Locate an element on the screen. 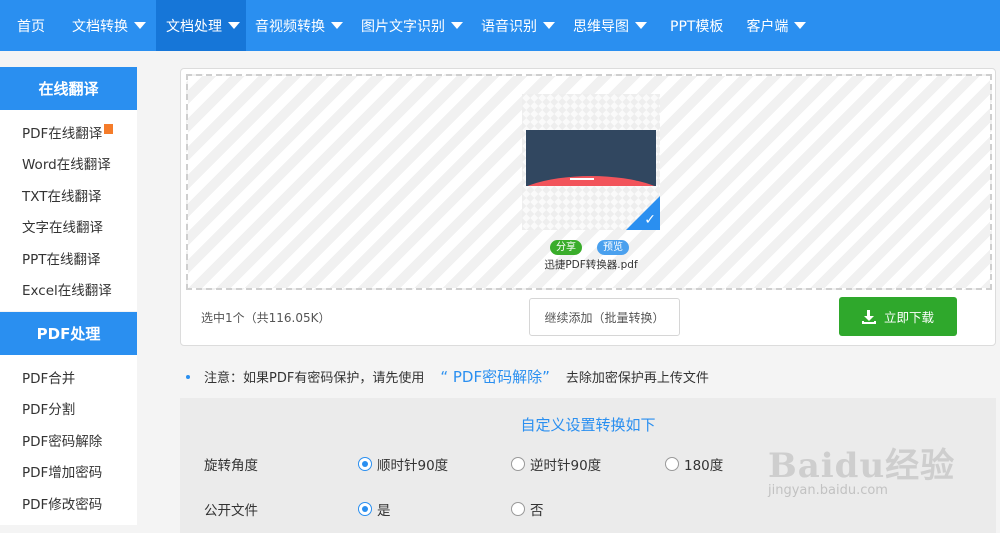  radio-label: 180度 is located at coordinates (704, 466).